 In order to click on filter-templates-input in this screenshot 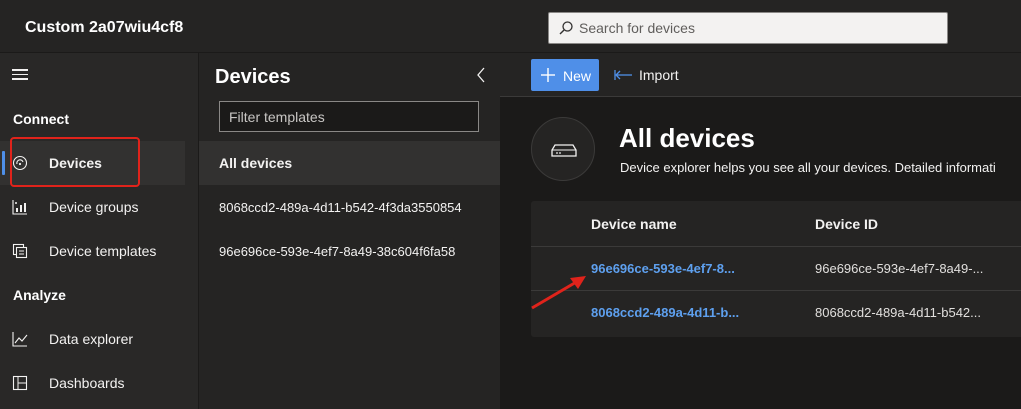, I will do `click(349, 116)`.